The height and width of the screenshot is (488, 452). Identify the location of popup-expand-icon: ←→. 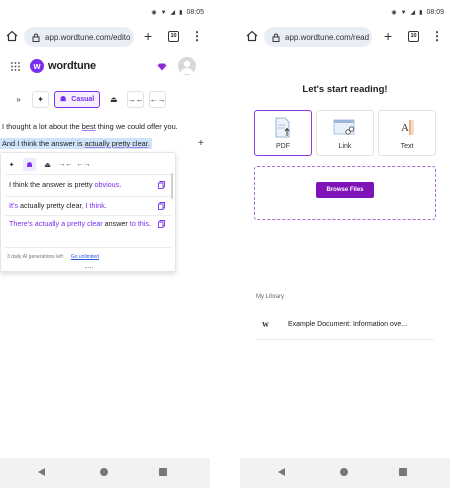
(84, 164).